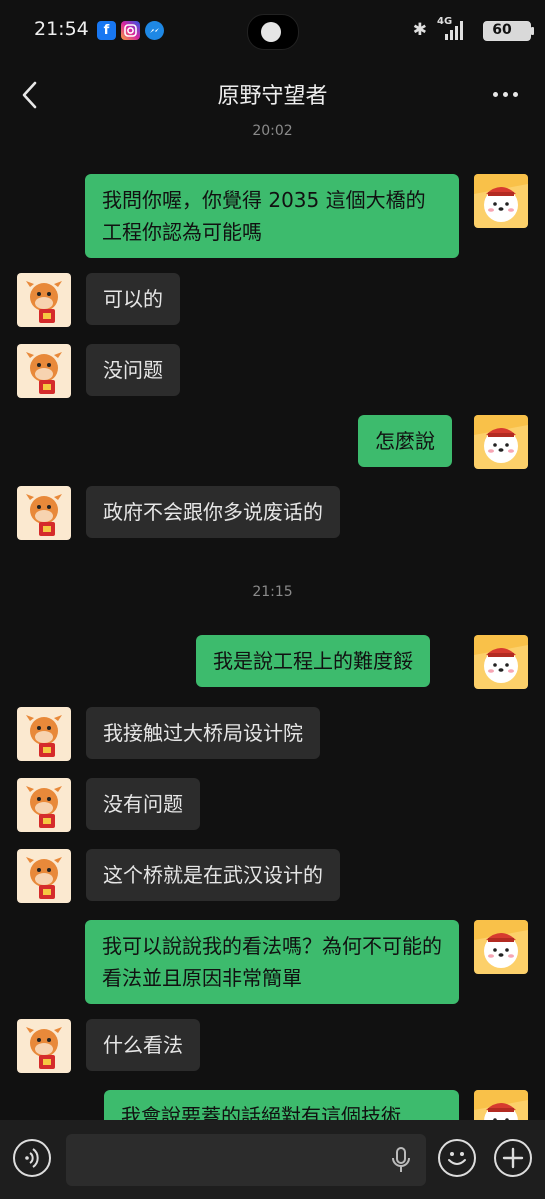  What do you see at coordinates (272, 592) in the screenshot?
I see `timestamp: 21:15` at bounding box center [272, 592].